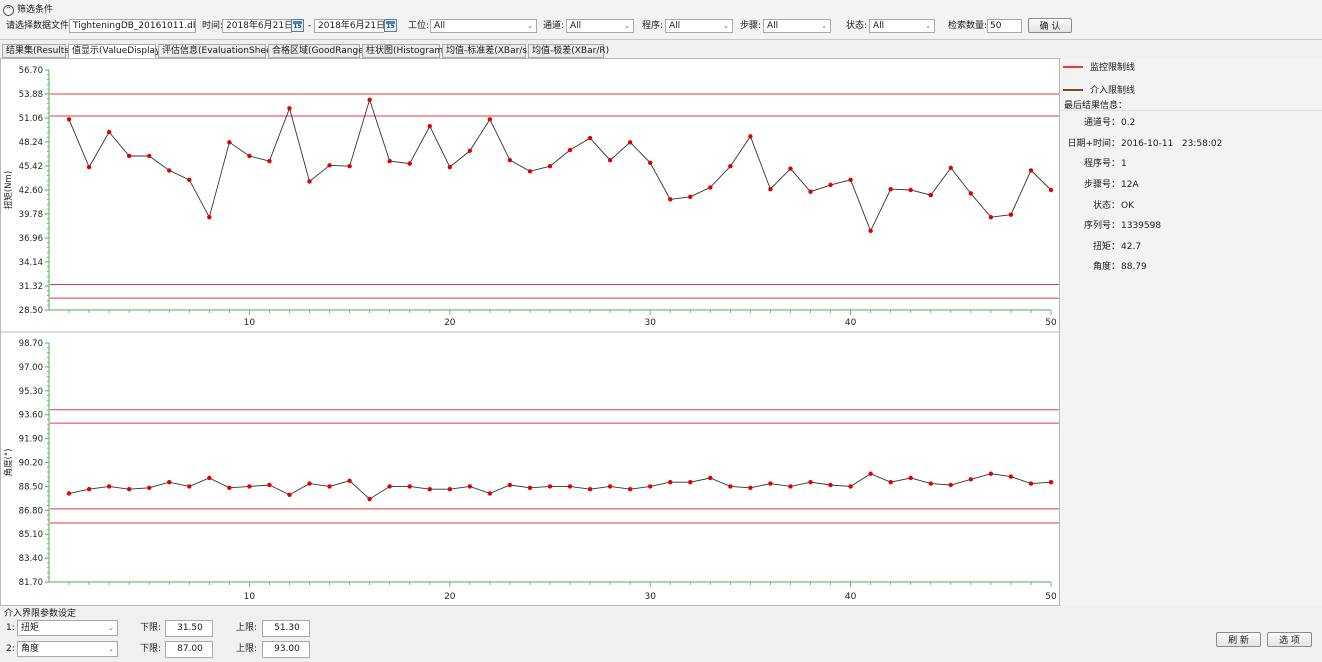 Image resolution: width=1322 pixels, height=662 pixels. I want to click on torque-ytick-label: 28.50, so click(31, 311).